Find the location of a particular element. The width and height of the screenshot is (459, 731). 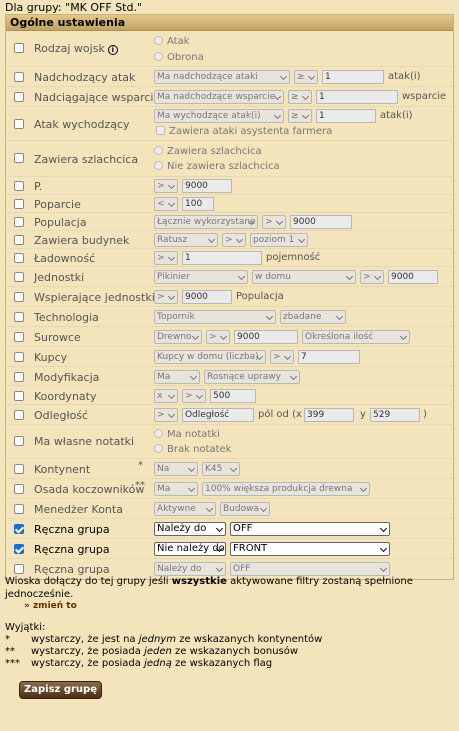

unitcount-checkbox is located at coordinates (19, 277).